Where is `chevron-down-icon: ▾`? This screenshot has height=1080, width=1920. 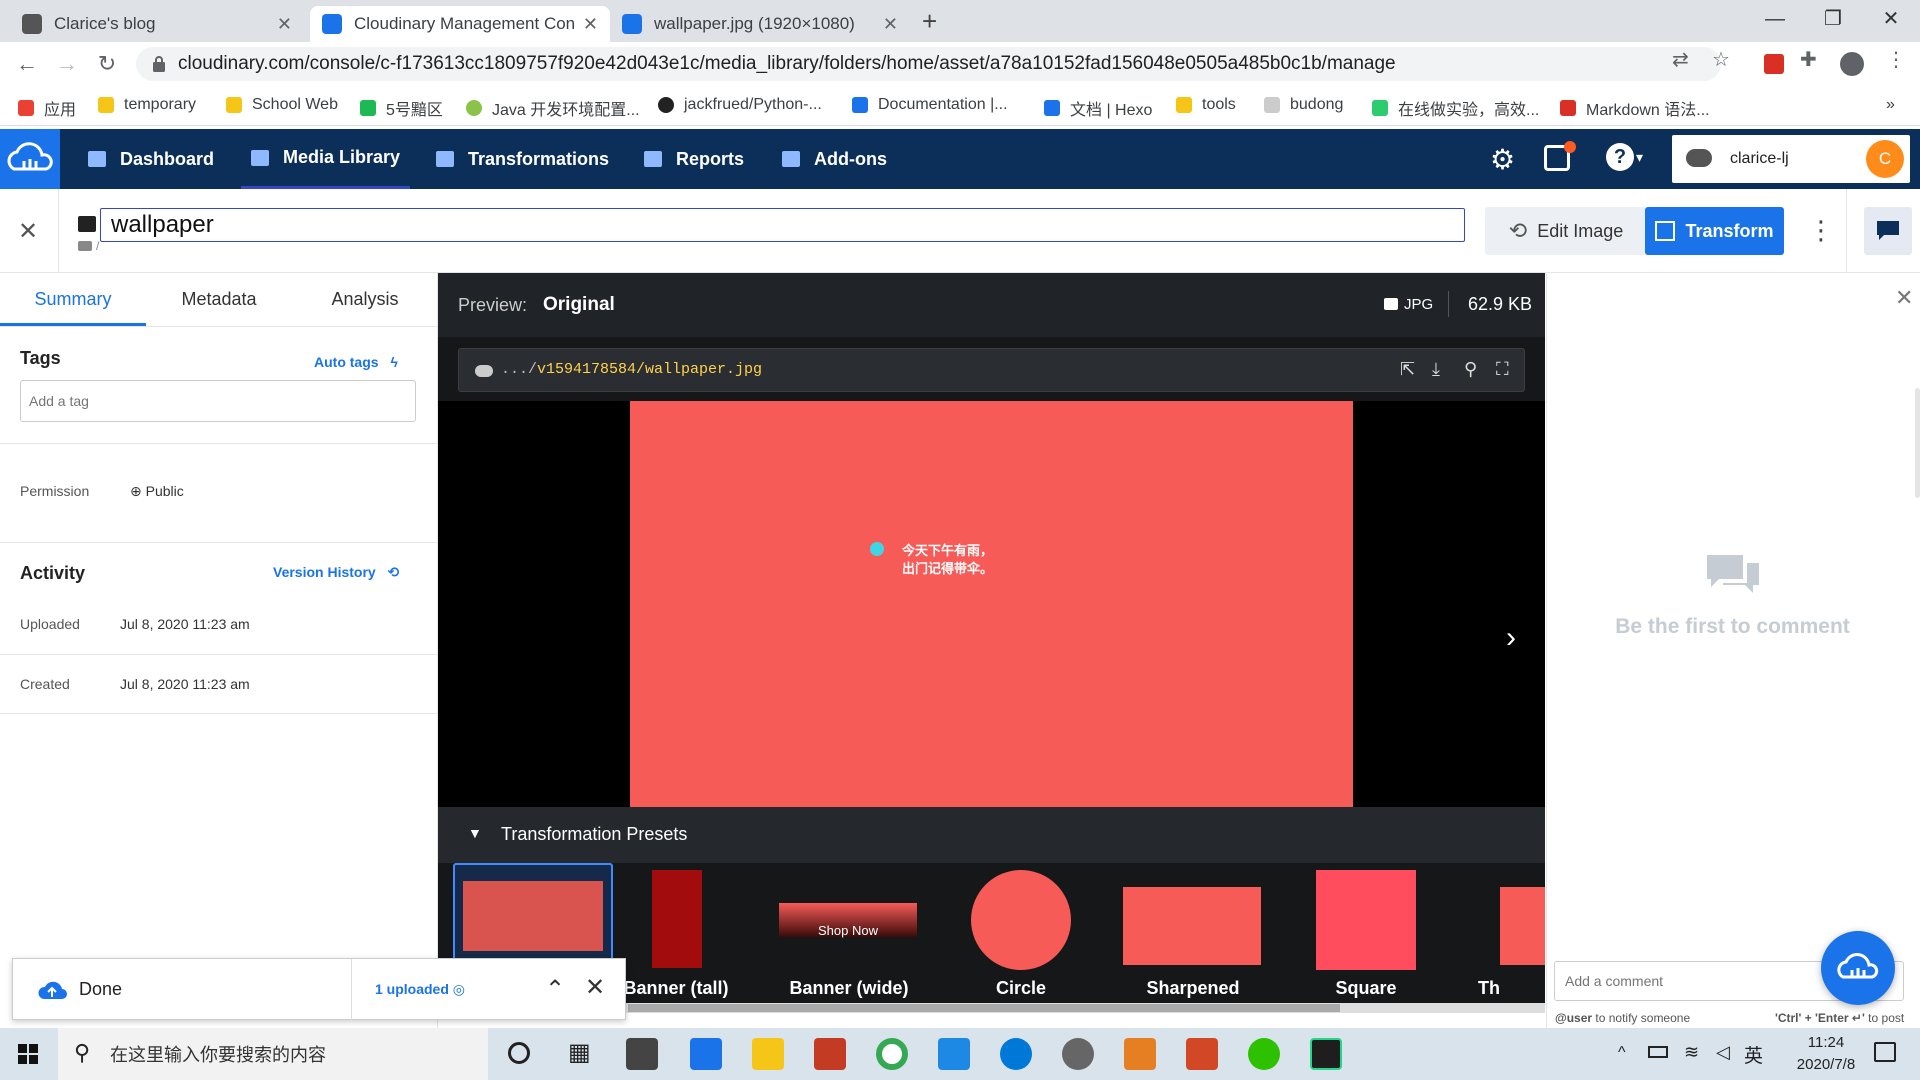
chevron-down-icon: ▾ is located at coordinates (1639, 157).